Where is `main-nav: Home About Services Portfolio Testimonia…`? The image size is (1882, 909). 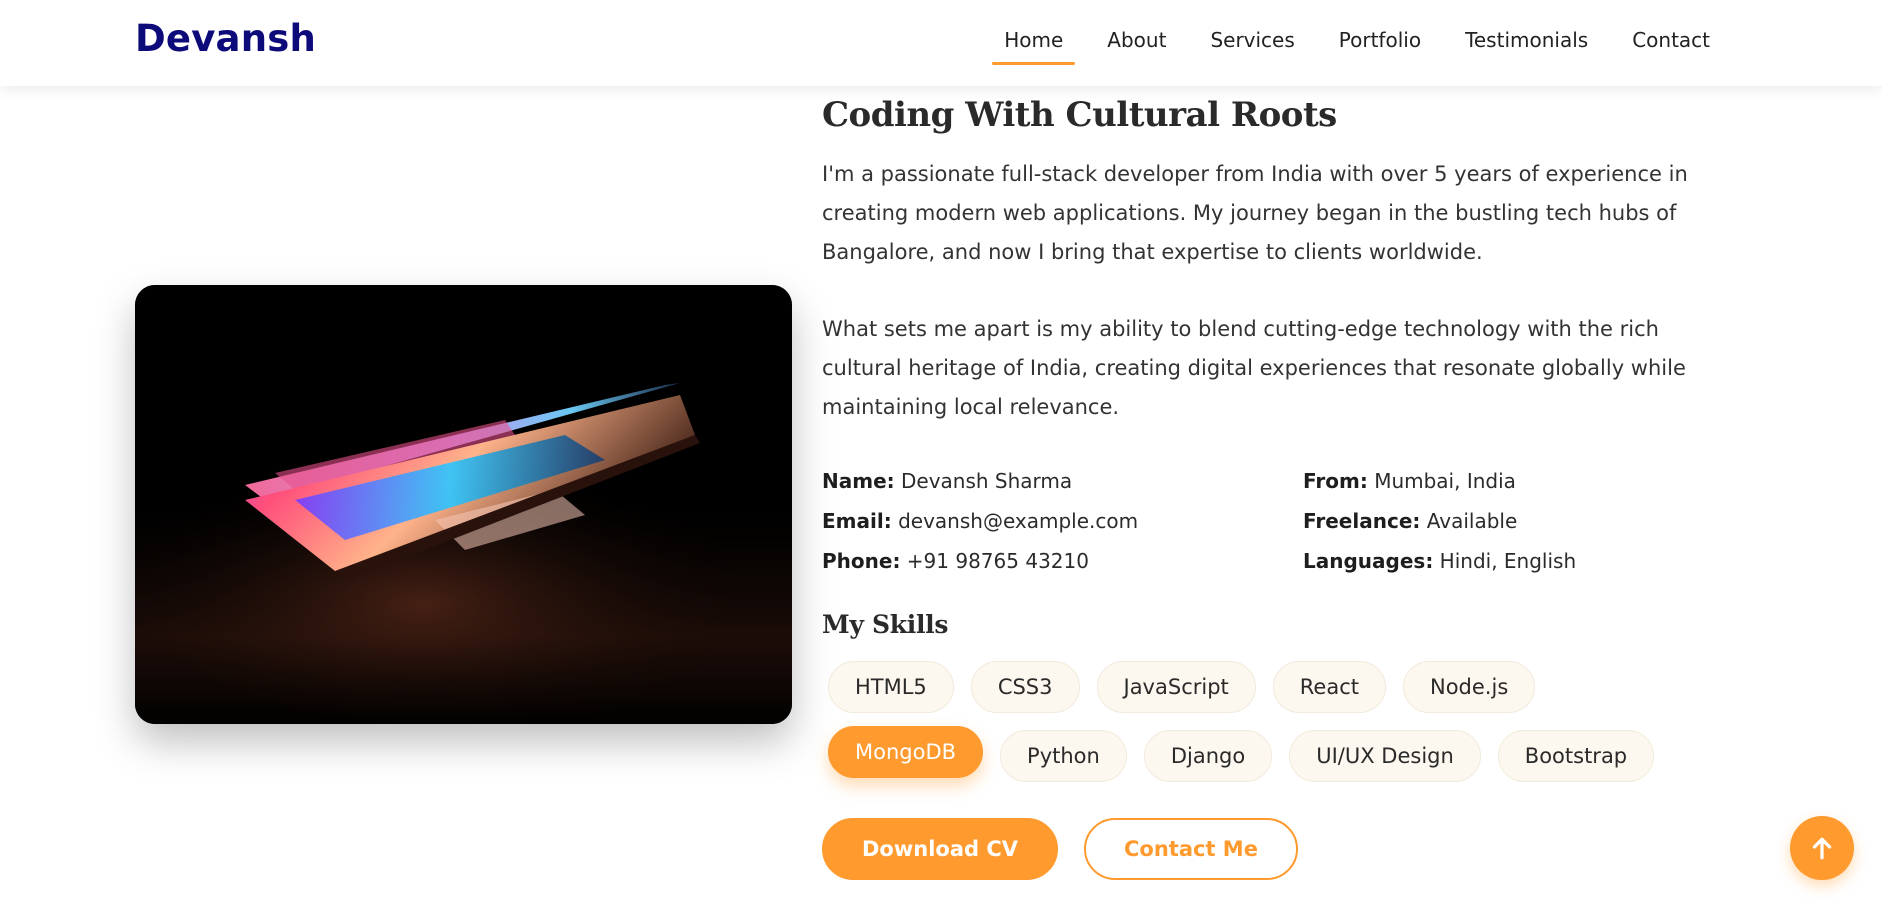
main-nav: Home About Services Portfolio Testimonia… is located at coordinates (1357, 43).